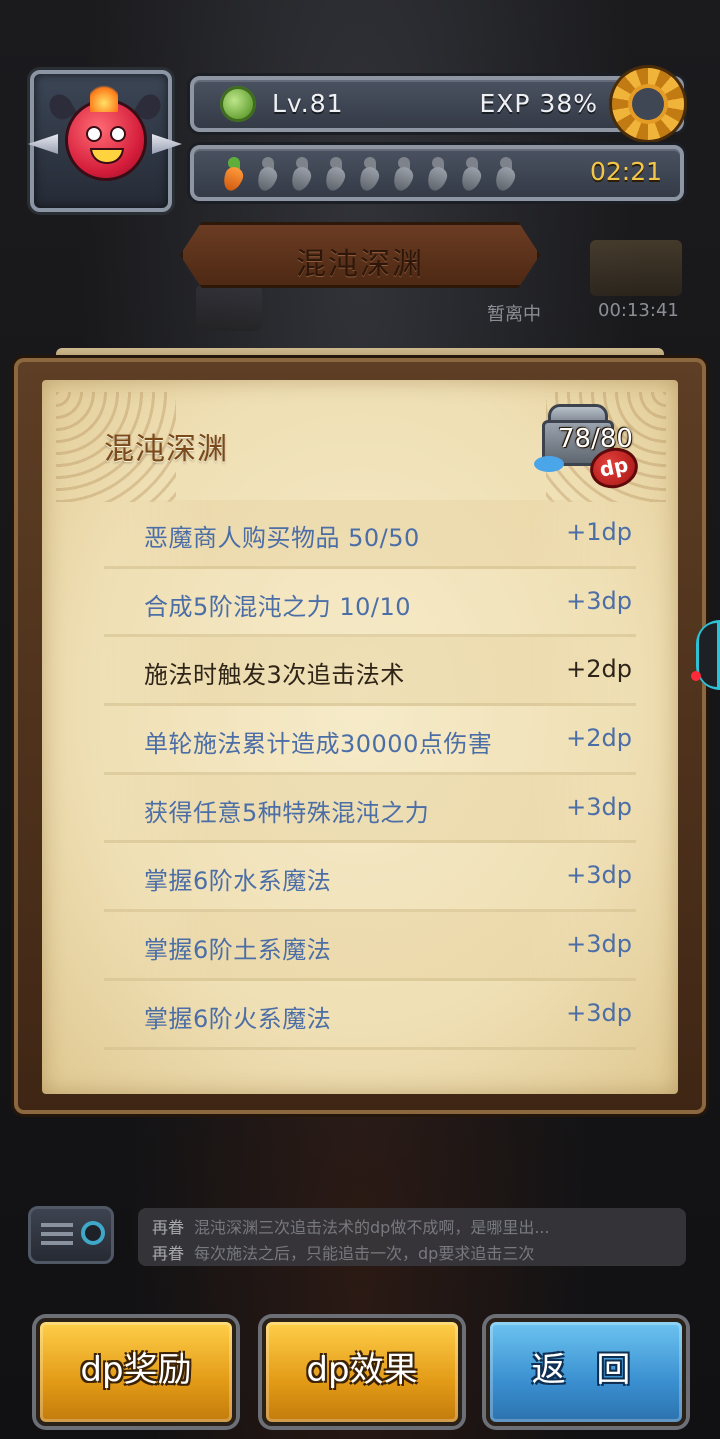 The height and width of the screenshot is (1439, 720). I want to click on carrot-full-icon, so click(233, 175).